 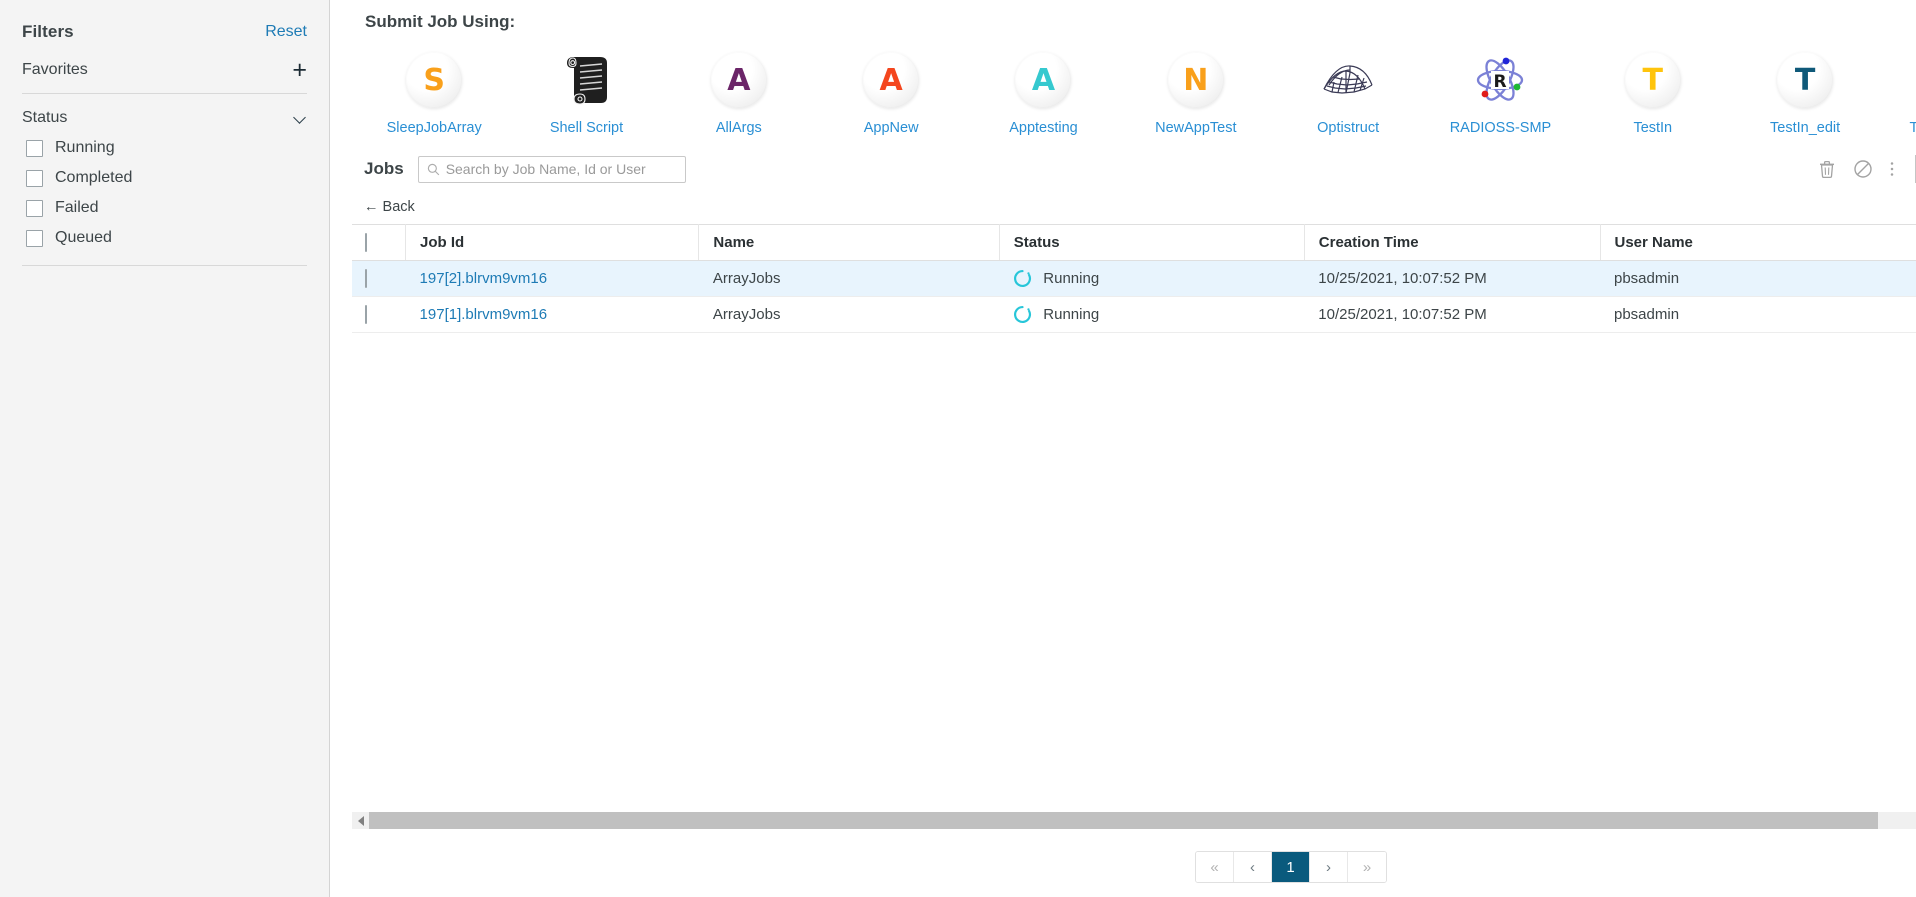 I want to click on column-header-creation-time: Creation Time, so click(x=1452, y=242).